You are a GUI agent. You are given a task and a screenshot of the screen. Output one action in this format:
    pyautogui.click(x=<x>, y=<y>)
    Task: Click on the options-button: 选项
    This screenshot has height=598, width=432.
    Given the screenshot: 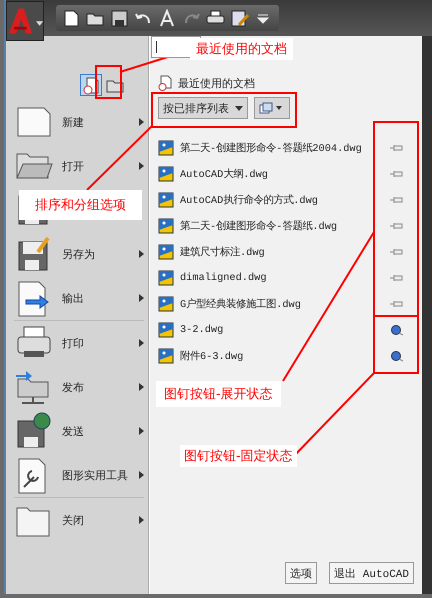 What is the action you would take?
    pyautogui.click(x=301, y=573)
    